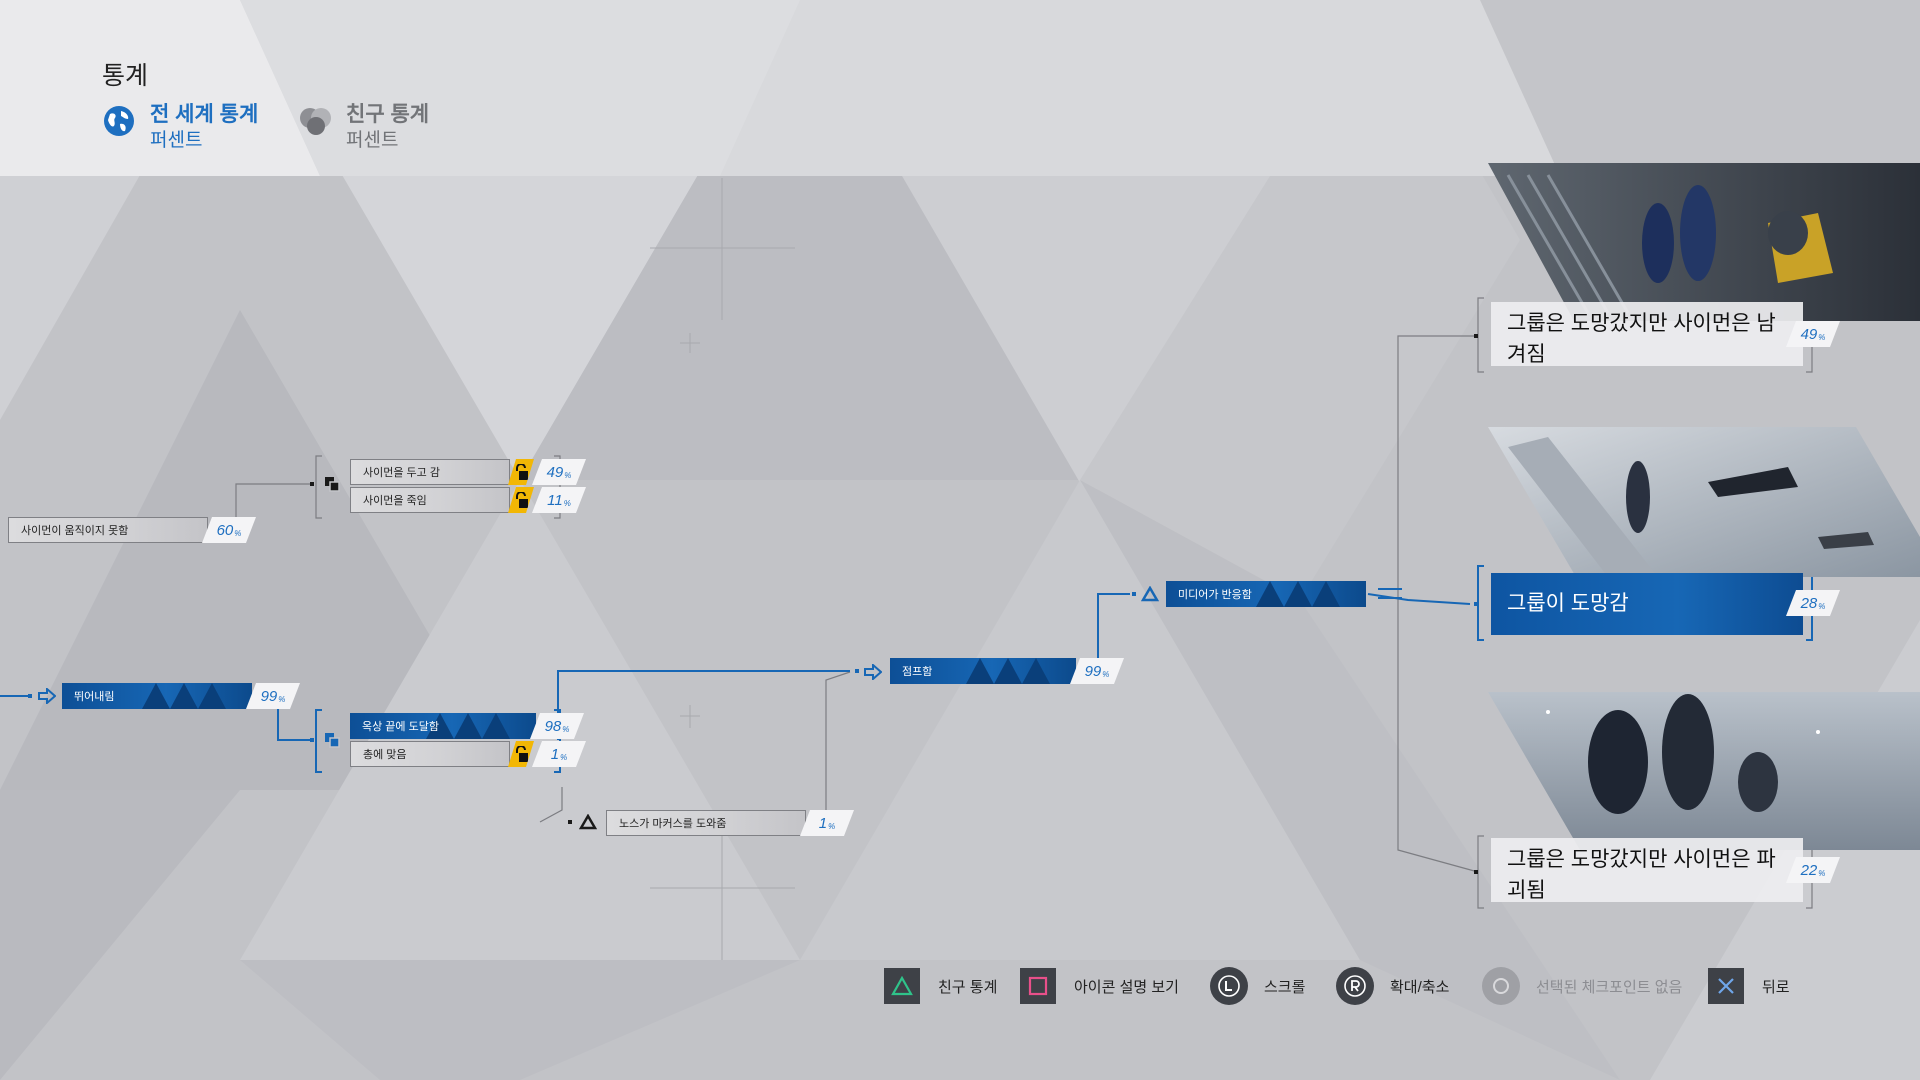 The width and height of the screenshot is (1920, 1080). Describe the element at coordinates (94, 697) in the screenshot. I see `node-label: 뛰어내림` at that location.